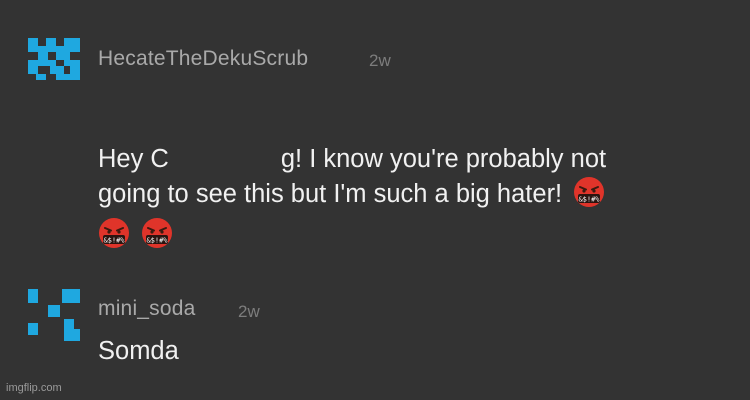  Describe the element at coordinates (203, 59) in the screenshot. I see `comment-username: HecateTheDekuScrub` at that location.